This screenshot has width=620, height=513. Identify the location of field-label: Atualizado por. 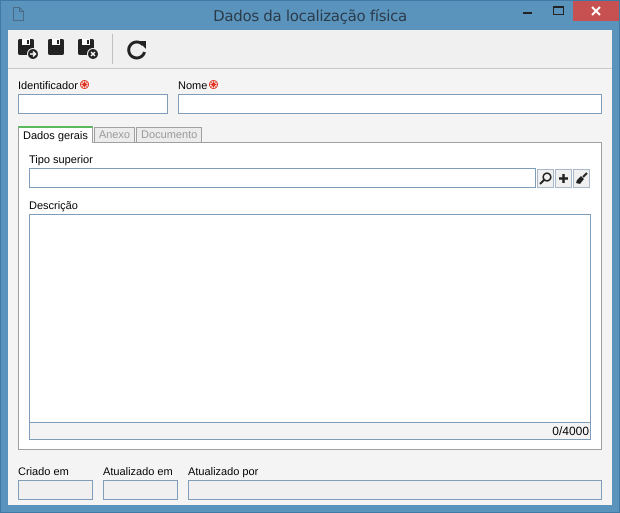
(223, 472).